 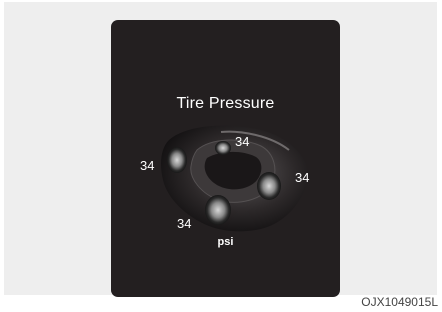 What do you see at coordinates (147, 165) in the screenshot?
I see `front-left-pressure: 34` at bounding box center [147, 165].